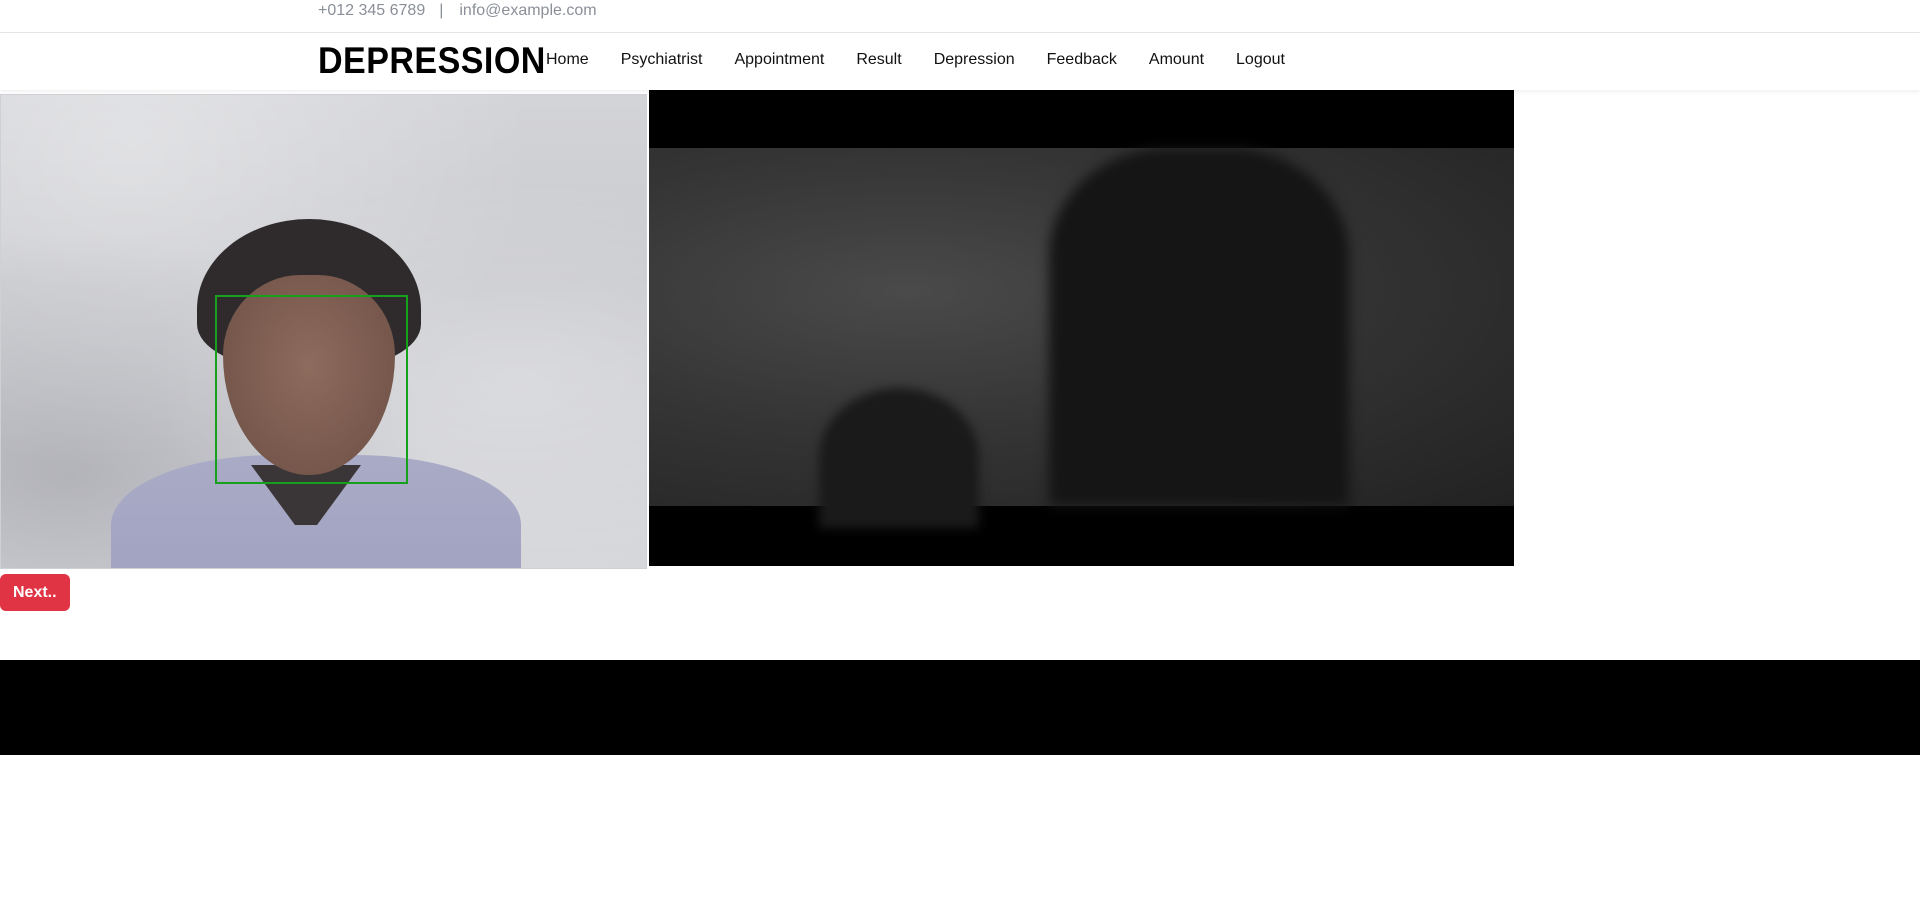 The width and height of the screenshot is (1920, 918). Describe the element at coordinates (878, 60) in the screenshot. I see `nav-item-result: Result` at that location.